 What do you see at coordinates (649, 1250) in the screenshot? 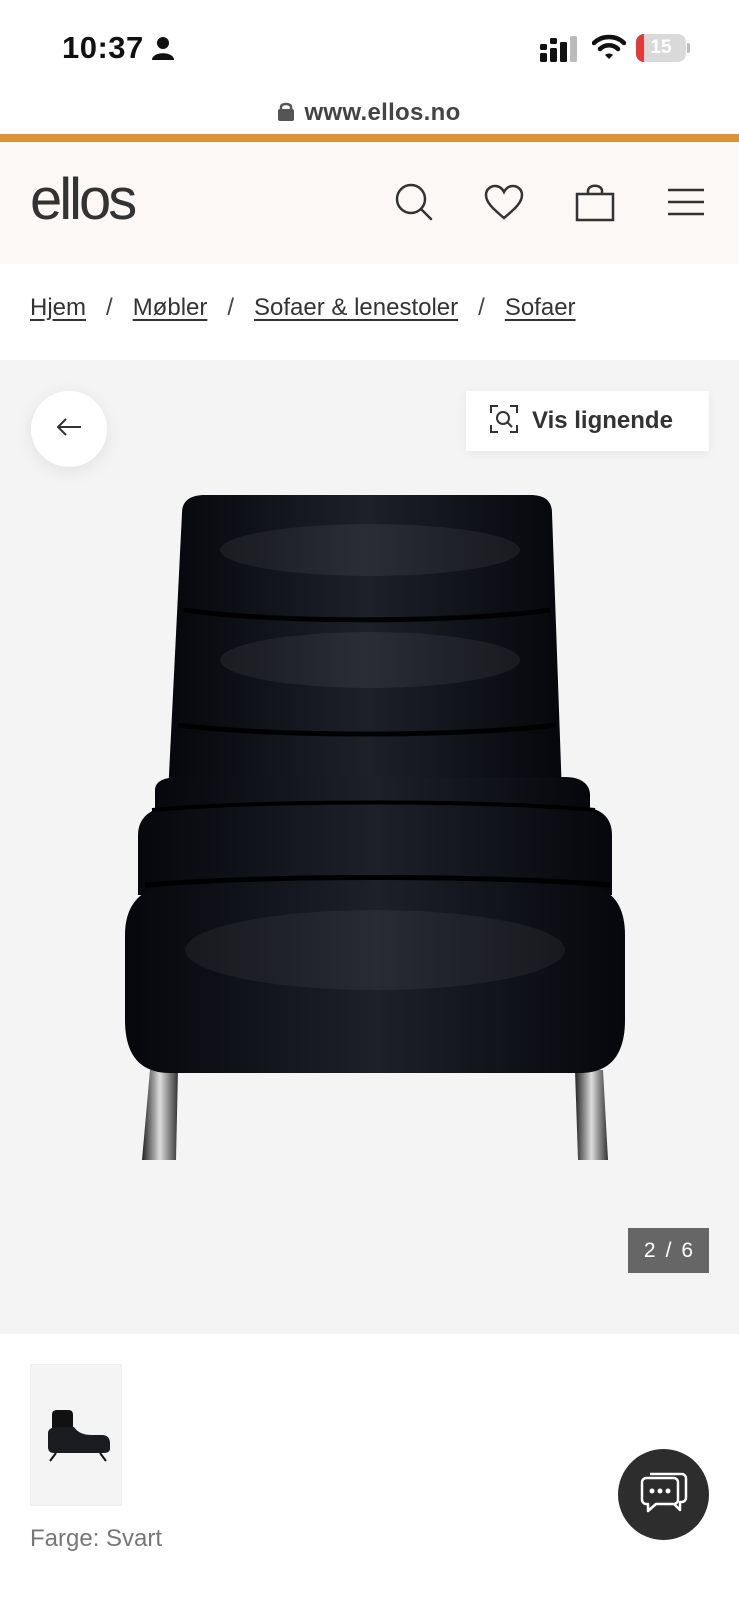
I see `counter-current: 2` at bounding box center [649, 1250].